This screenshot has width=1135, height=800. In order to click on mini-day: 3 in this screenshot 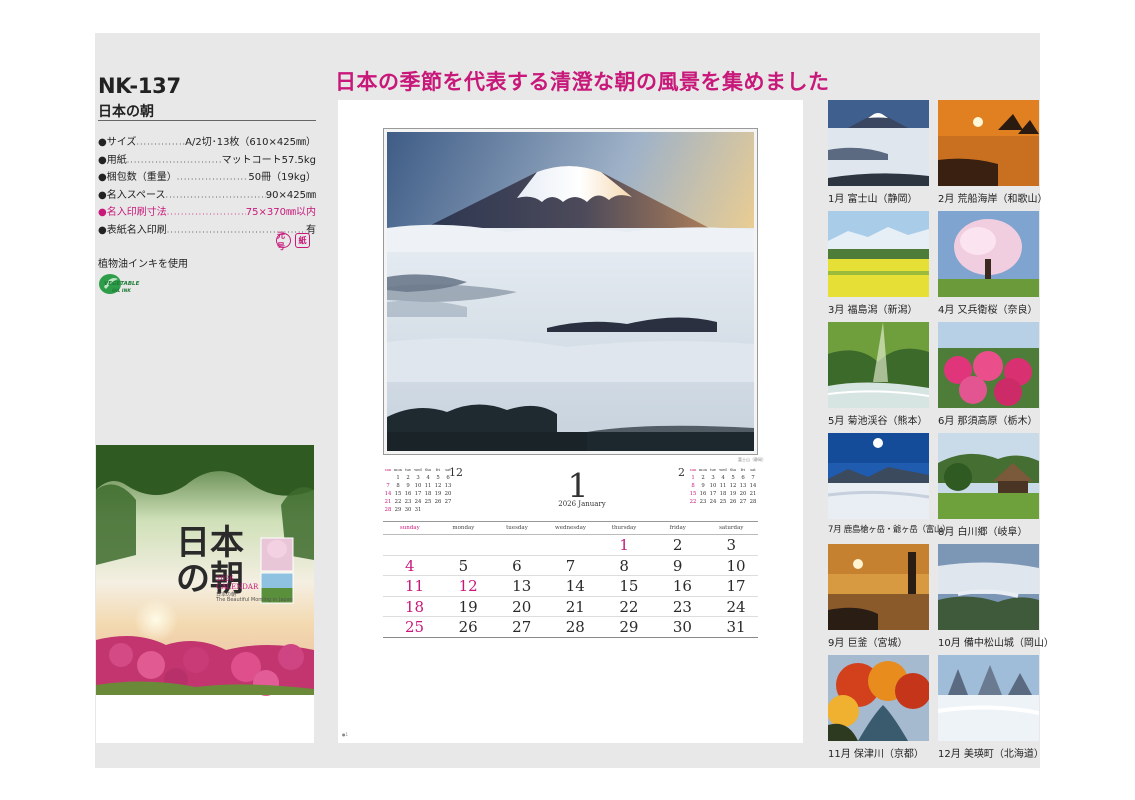, I will do `click(713, 478)`.